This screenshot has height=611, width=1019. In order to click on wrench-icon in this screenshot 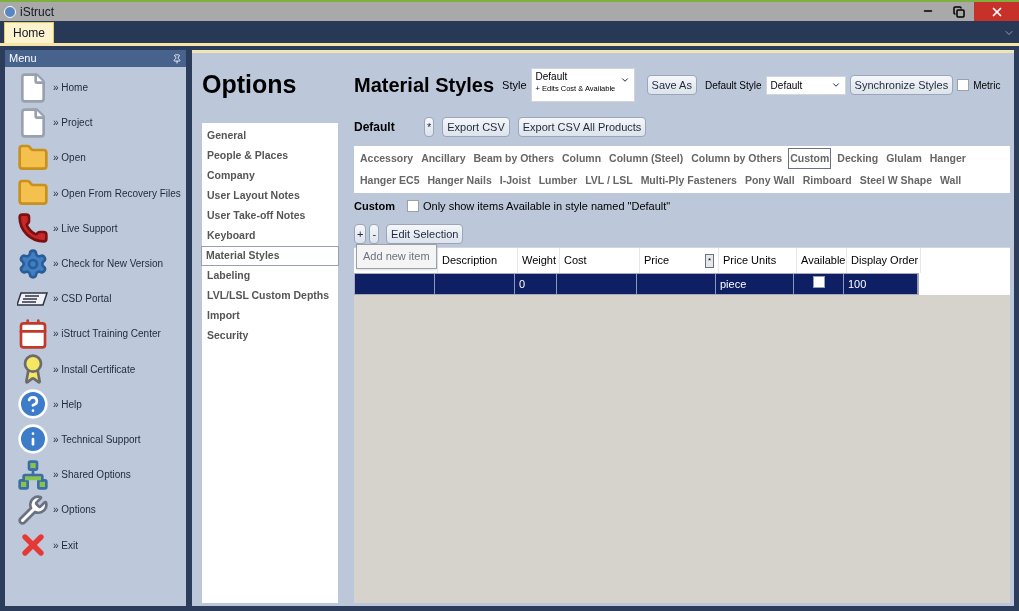, I will do `click(33, 509)`.